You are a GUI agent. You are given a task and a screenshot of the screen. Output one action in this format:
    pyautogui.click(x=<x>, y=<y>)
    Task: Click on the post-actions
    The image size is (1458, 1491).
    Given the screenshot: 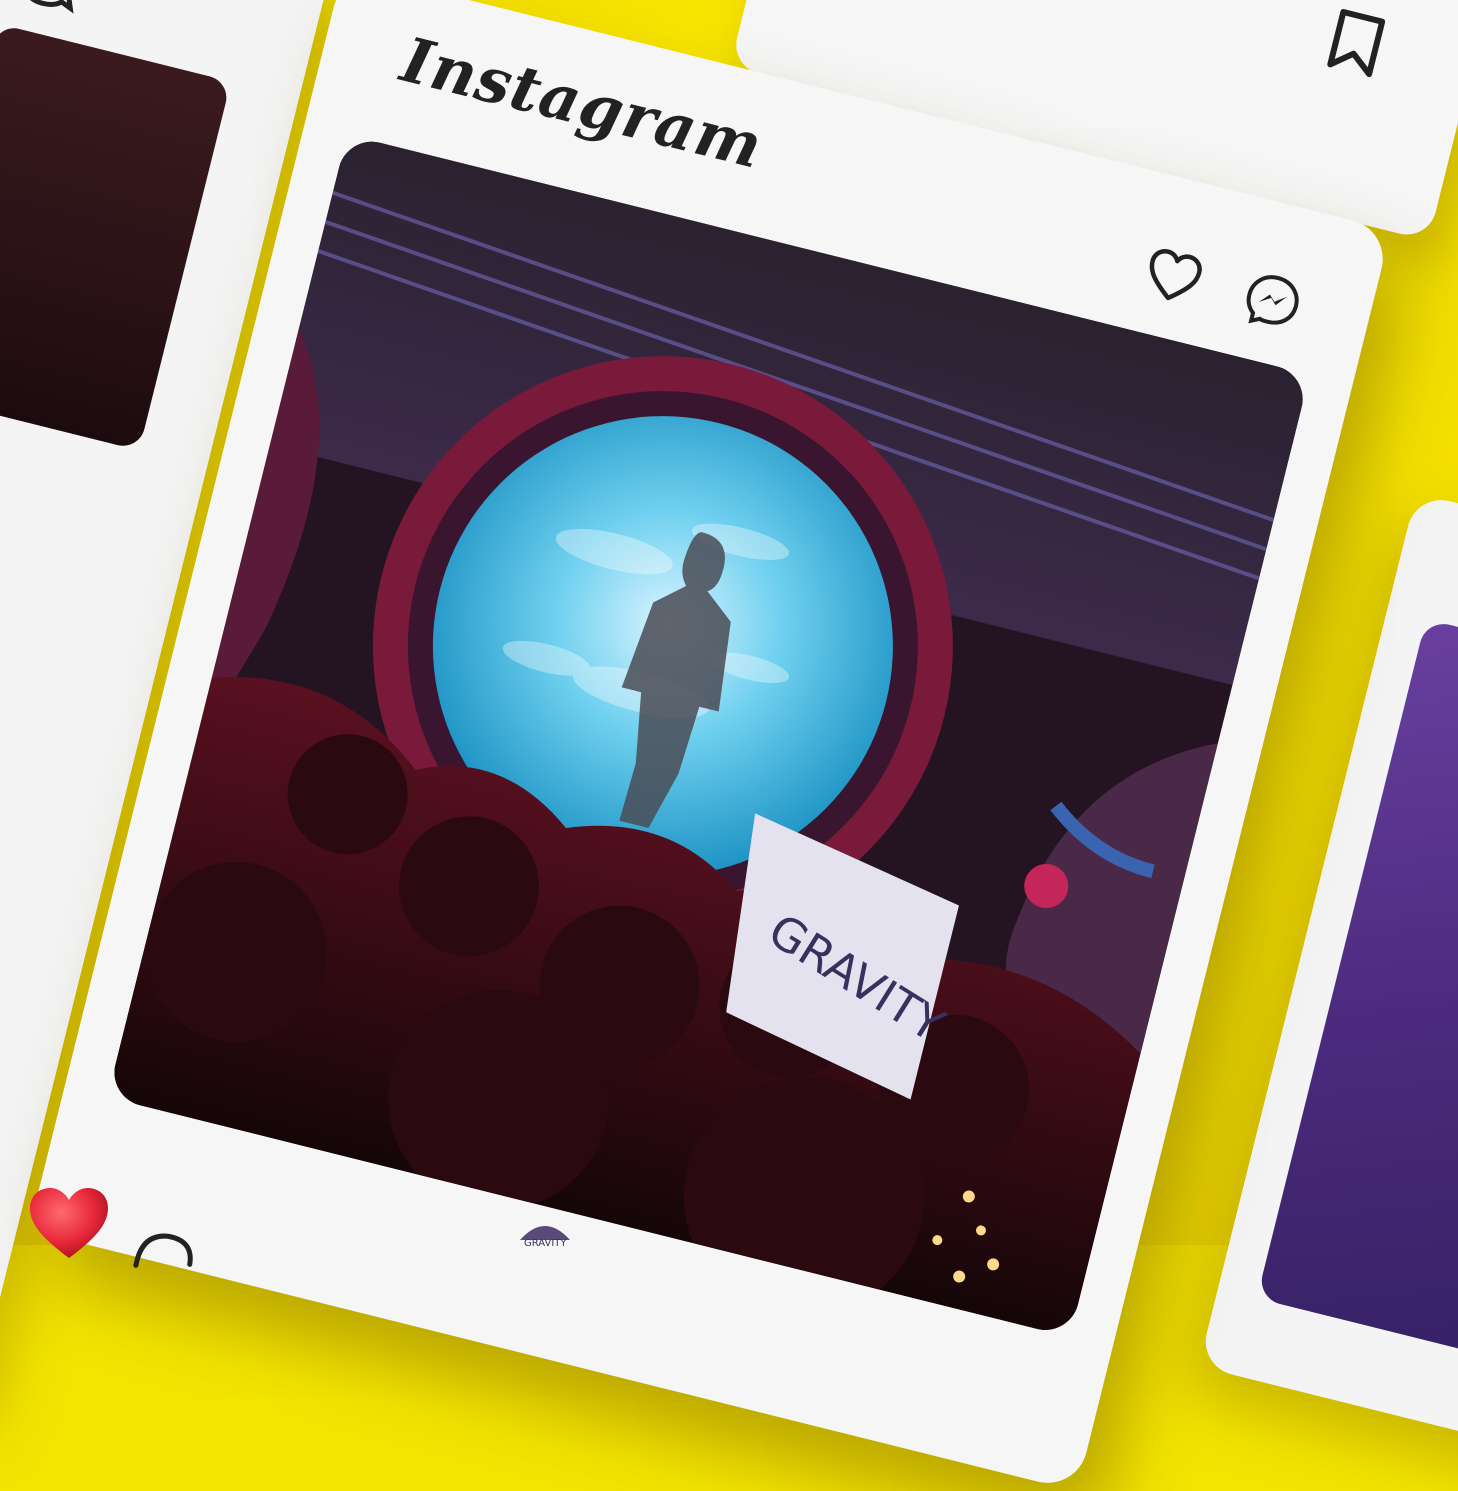 What is the action you would take?
    pyautogui.click(x=1222, y=289)
    